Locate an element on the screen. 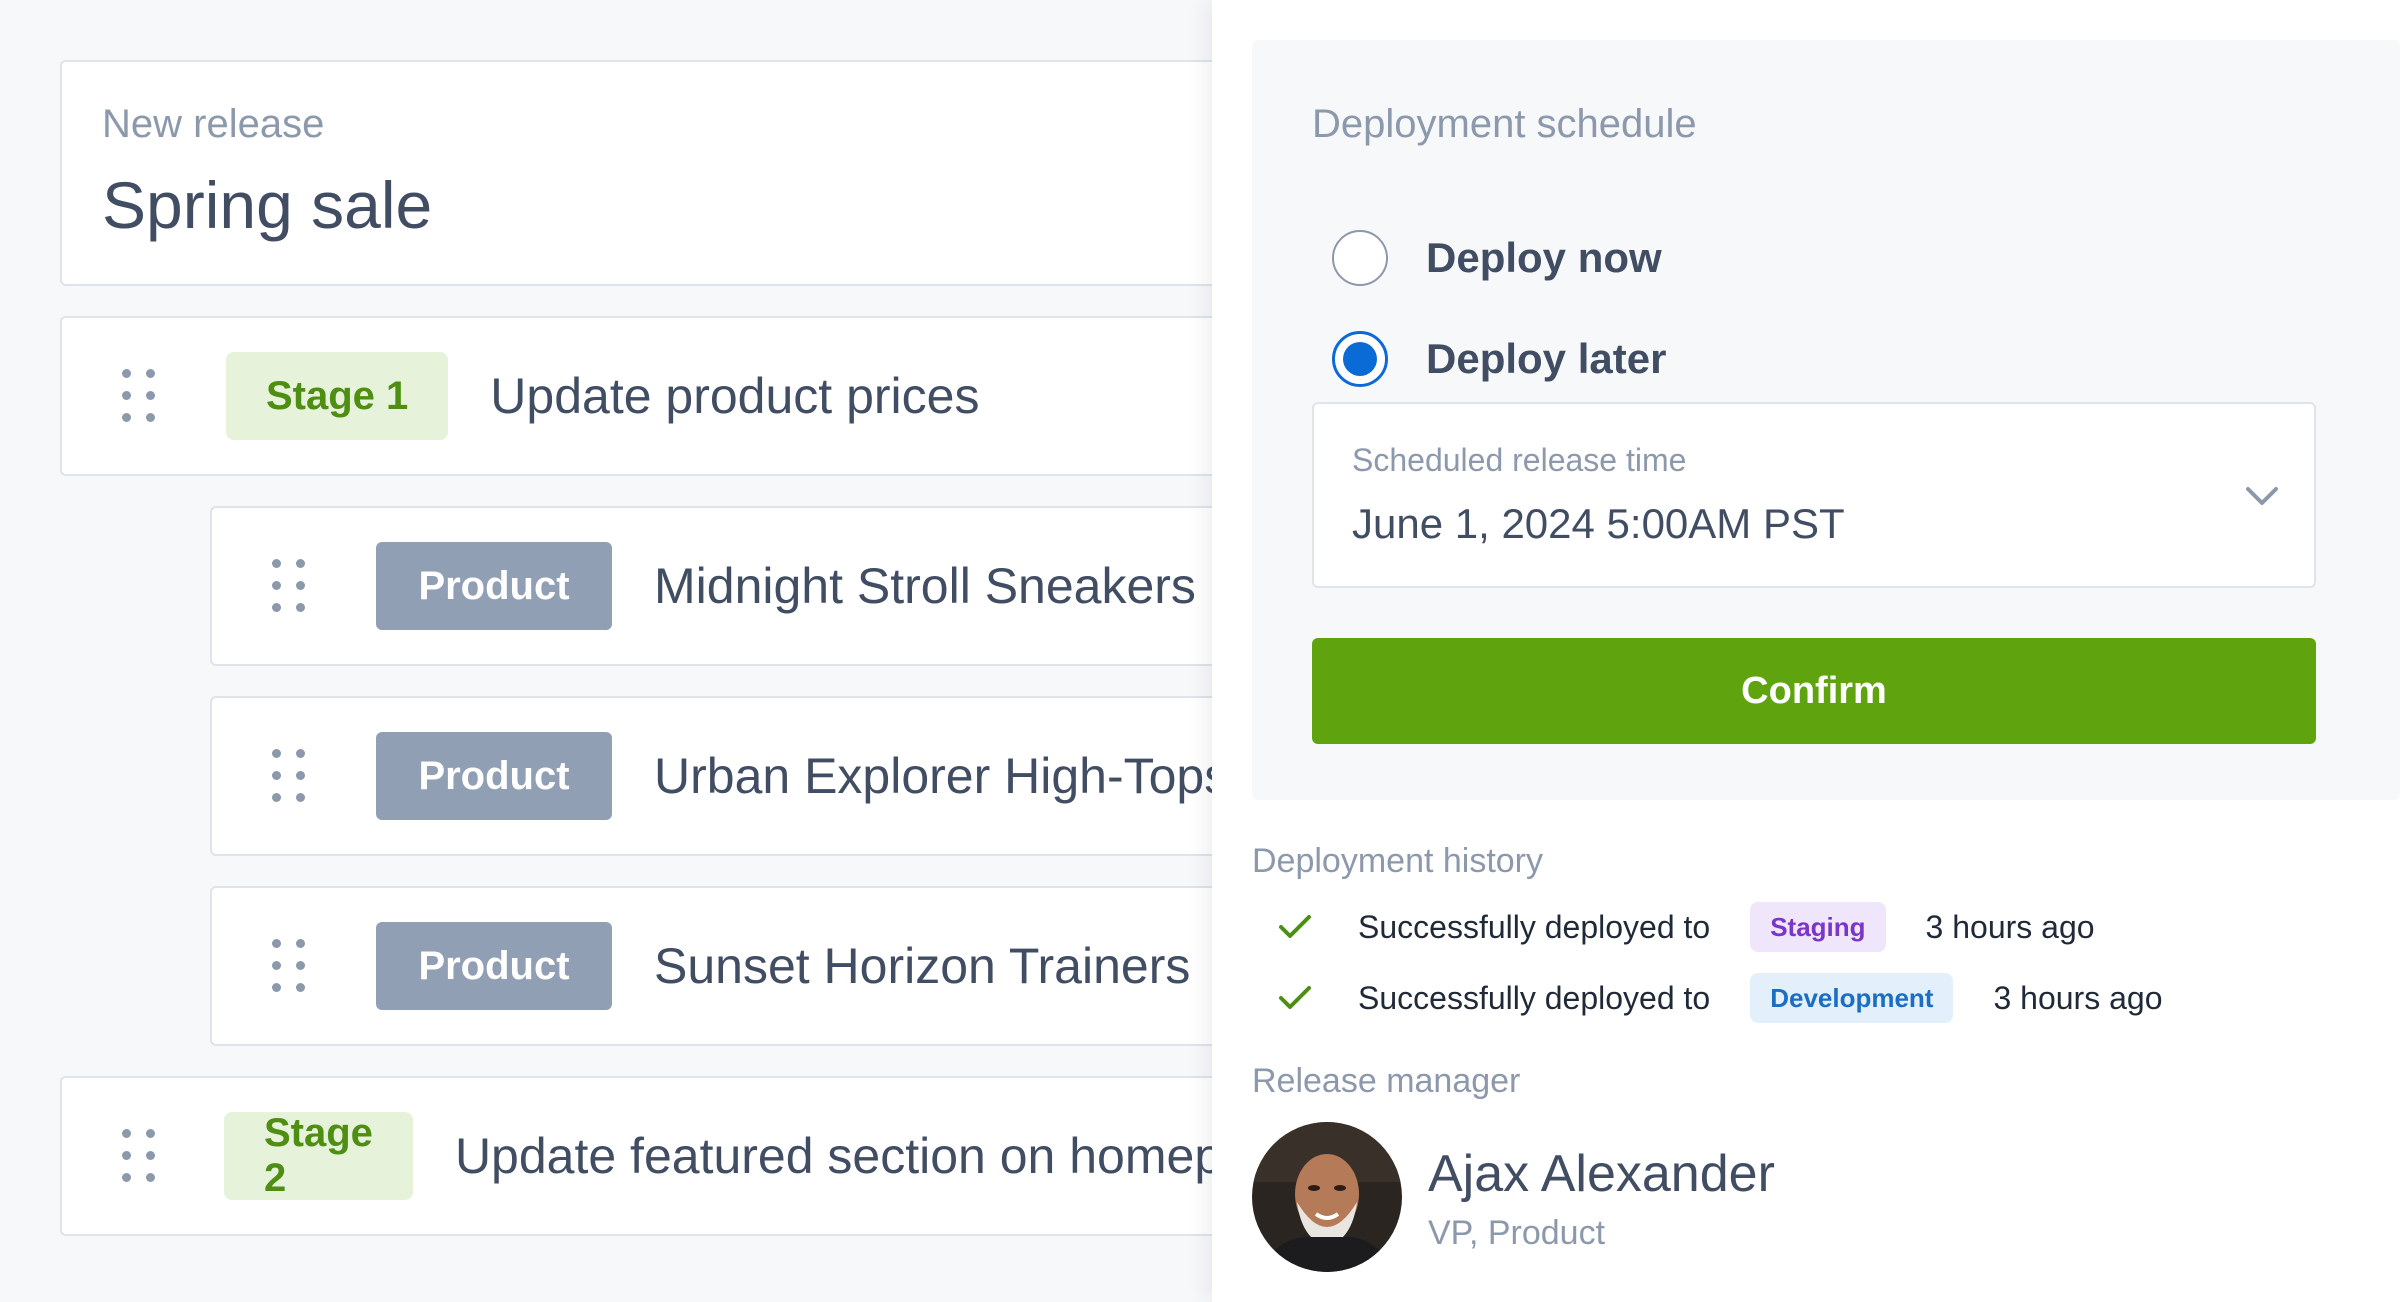 Image resolution: width=2400 pixels, height=1302 pixels. manager-role: VP, Product is located at coordinates (1517, 1233).